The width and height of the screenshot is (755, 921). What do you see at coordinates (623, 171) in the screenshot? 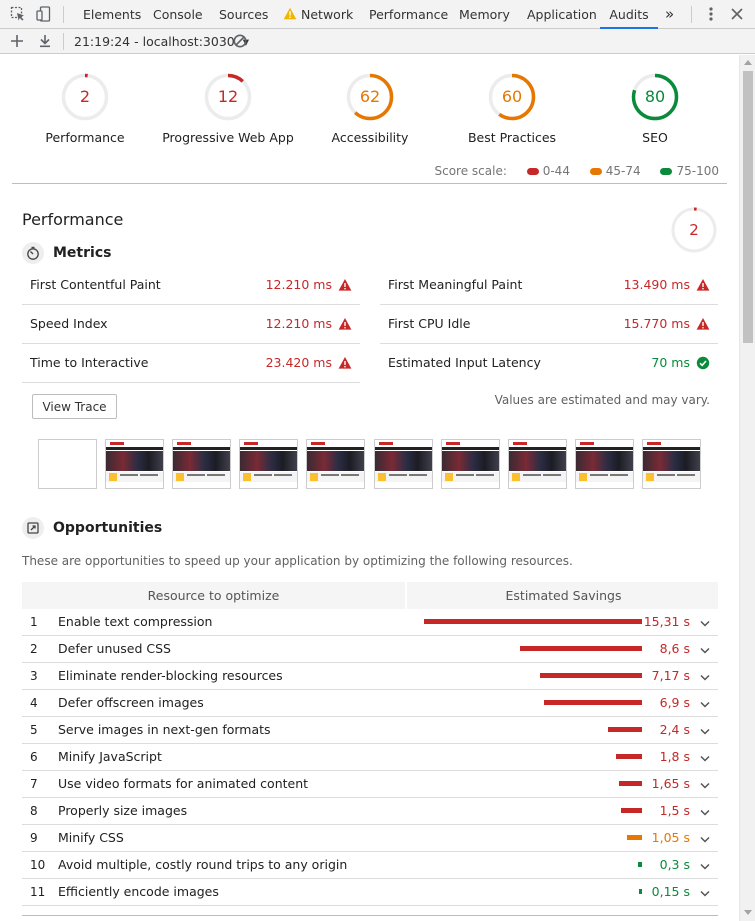
I see `scale-average-label: 45-74` at bounding box center [623, 171].